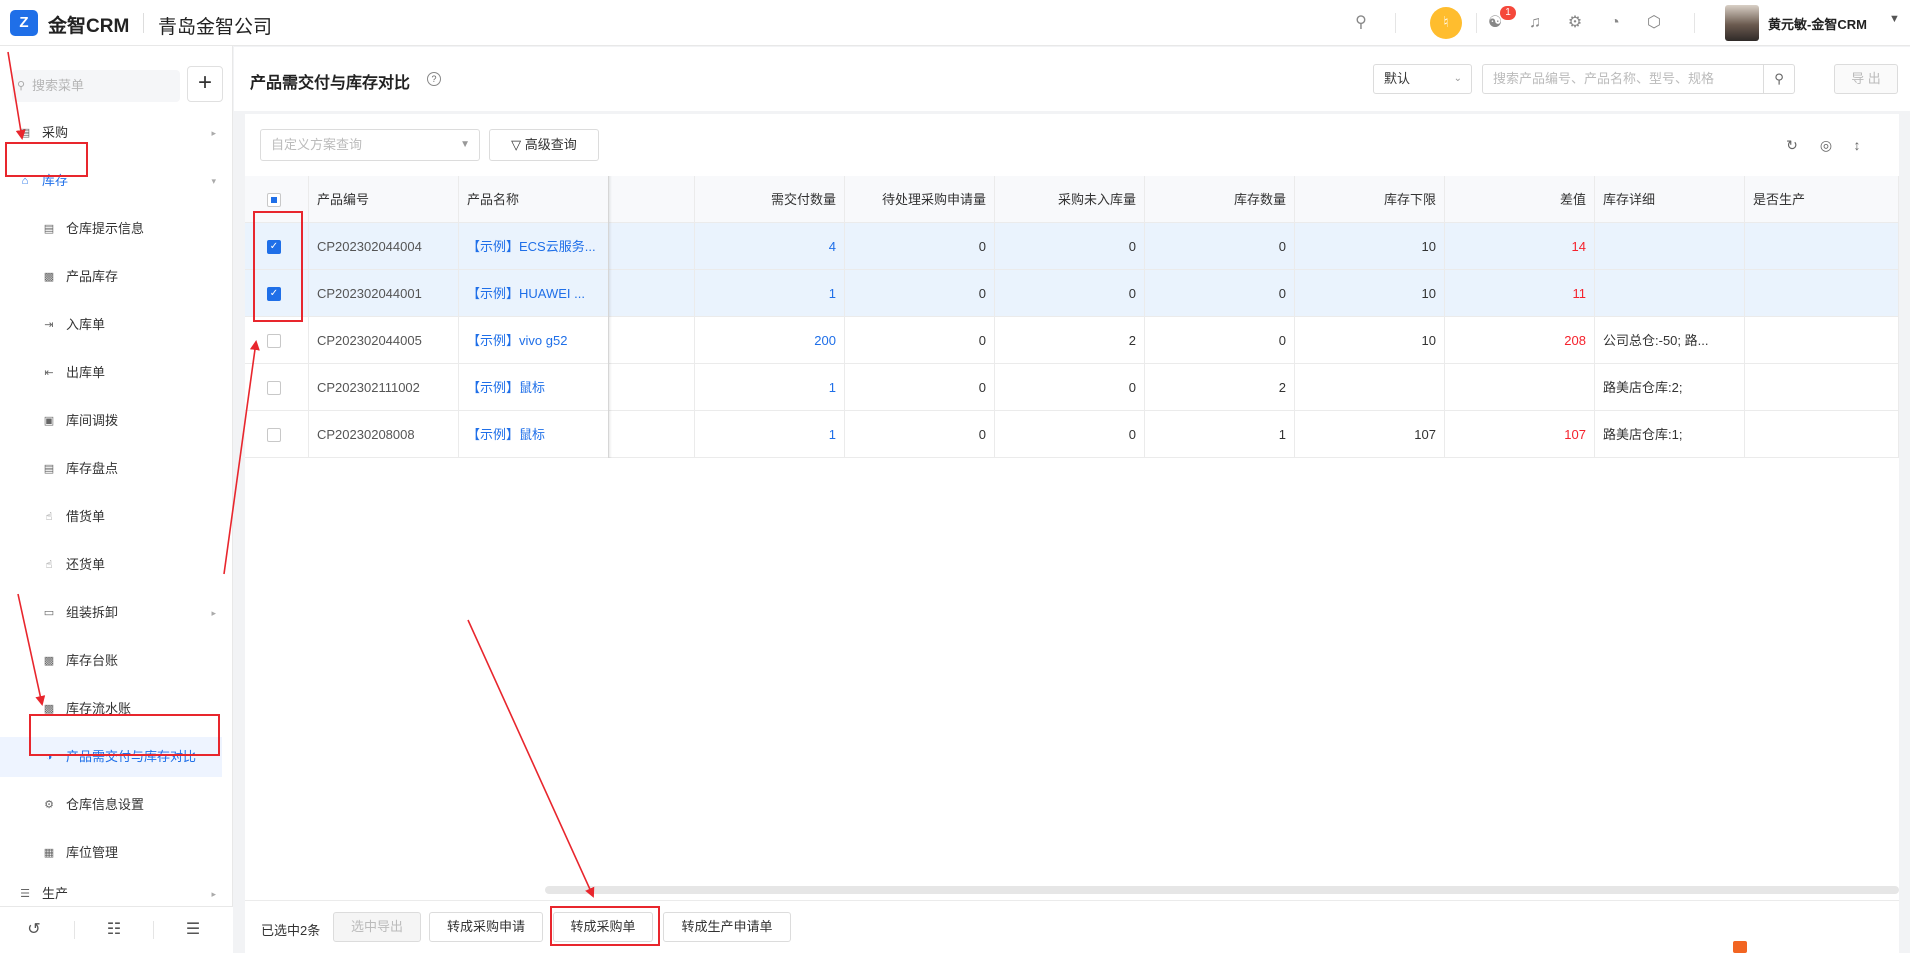  I want to click on company-name: 青岛金智公司, so click(215, 25).